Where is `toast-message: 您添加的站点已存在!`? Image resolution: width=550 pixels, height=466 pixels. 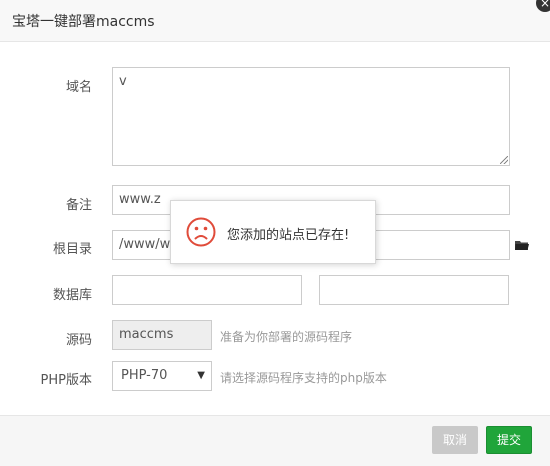
toast-message: 您添加的站点已存在! is located at coordinates (288, 235).